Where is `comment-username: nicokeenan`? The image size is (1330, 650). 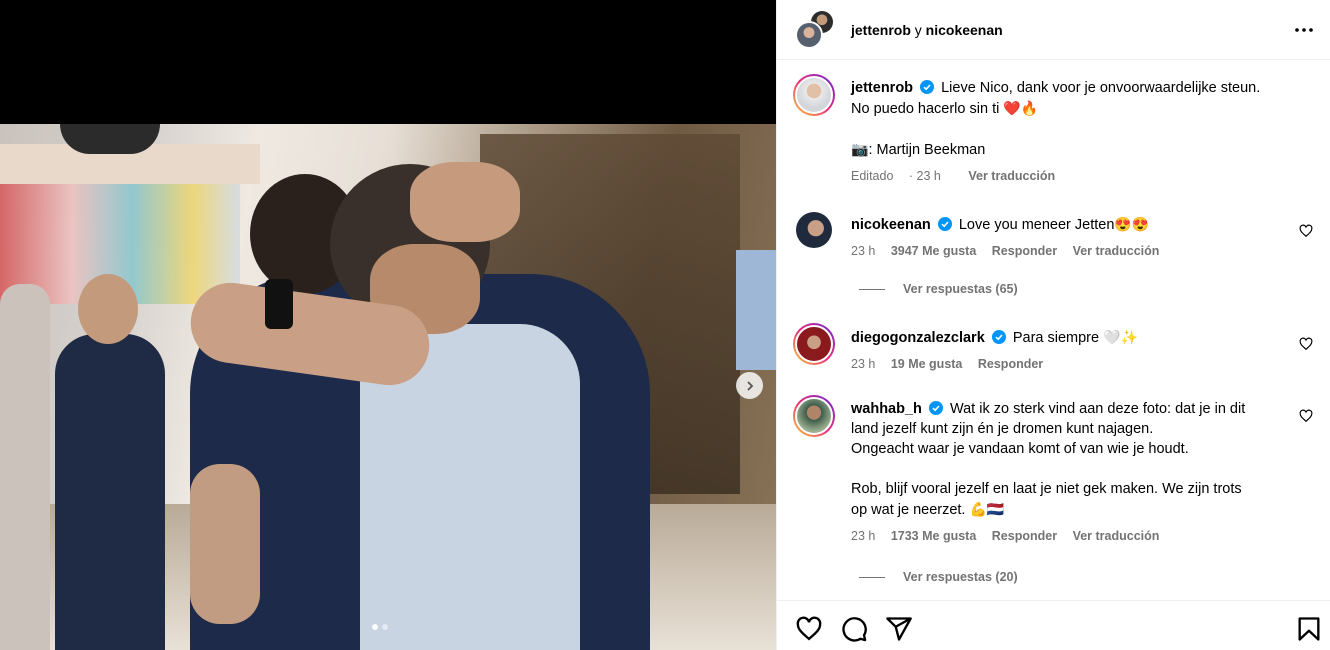
comment-username: nicokeenan is located at coordinates (891, 225).